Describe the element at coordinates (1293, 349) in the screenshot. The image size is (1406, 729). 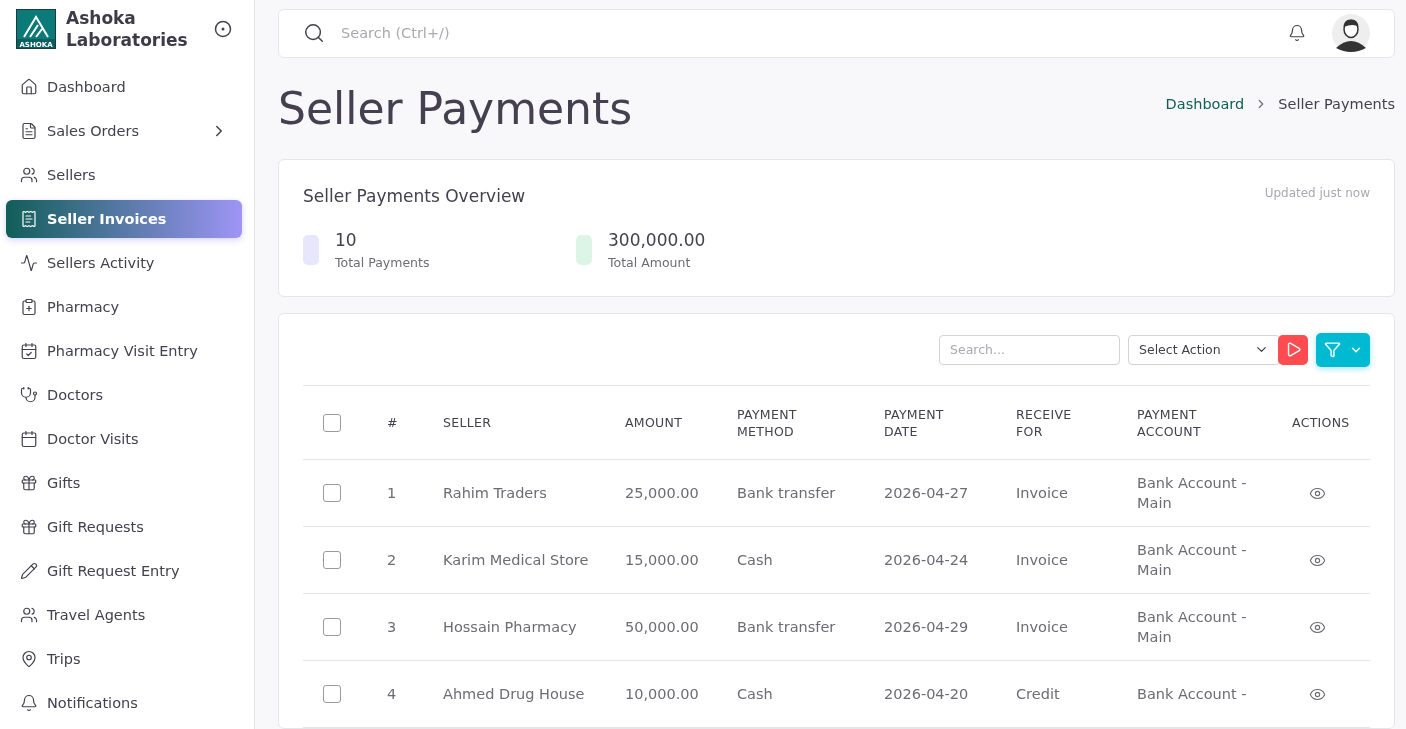
I see `run-button` at that location.